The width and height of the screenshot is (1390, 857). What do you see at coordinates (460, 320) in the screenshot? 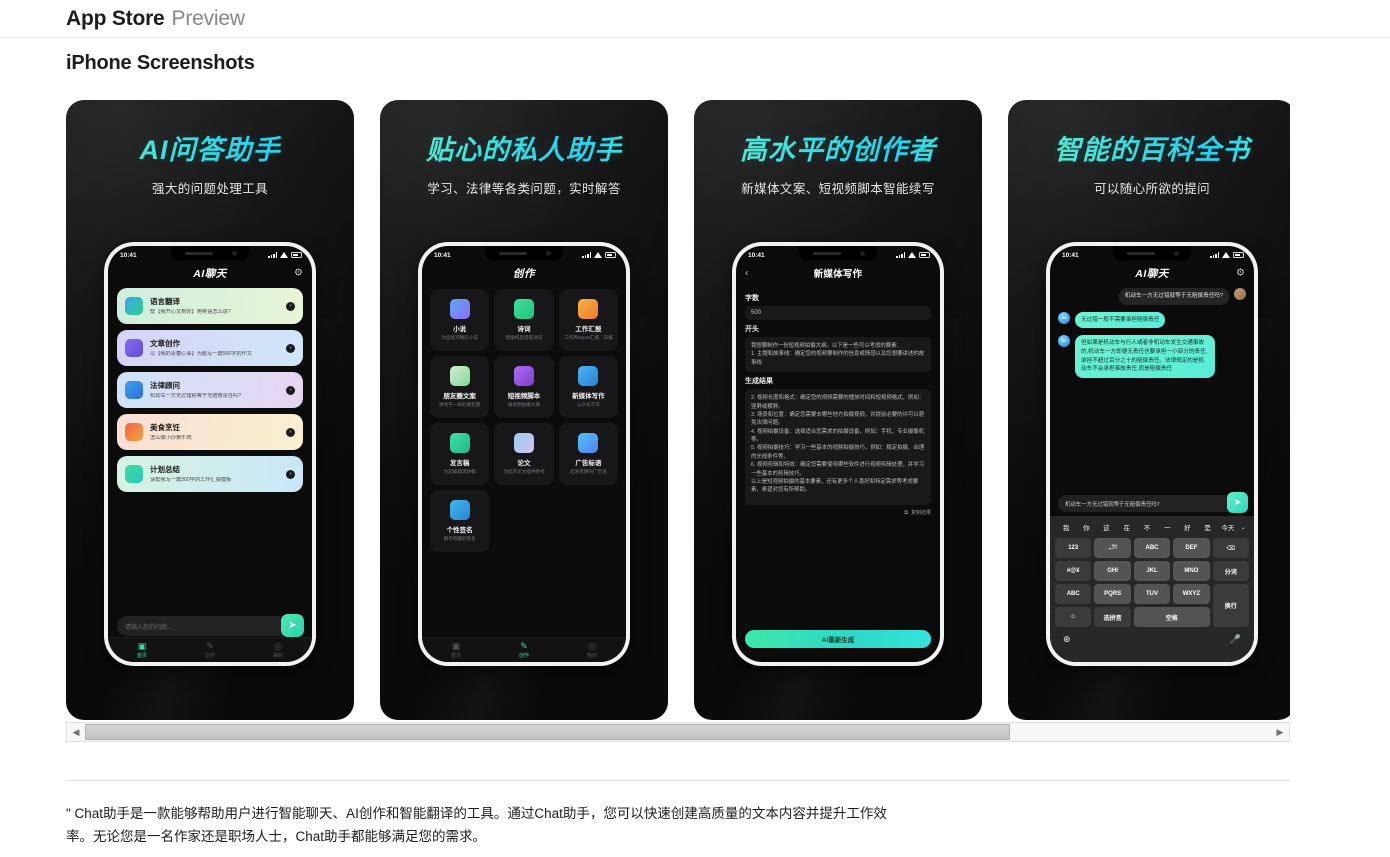
I see `grid-item: 小说 为您续写精彩小说` at bounding box center [460, 320].